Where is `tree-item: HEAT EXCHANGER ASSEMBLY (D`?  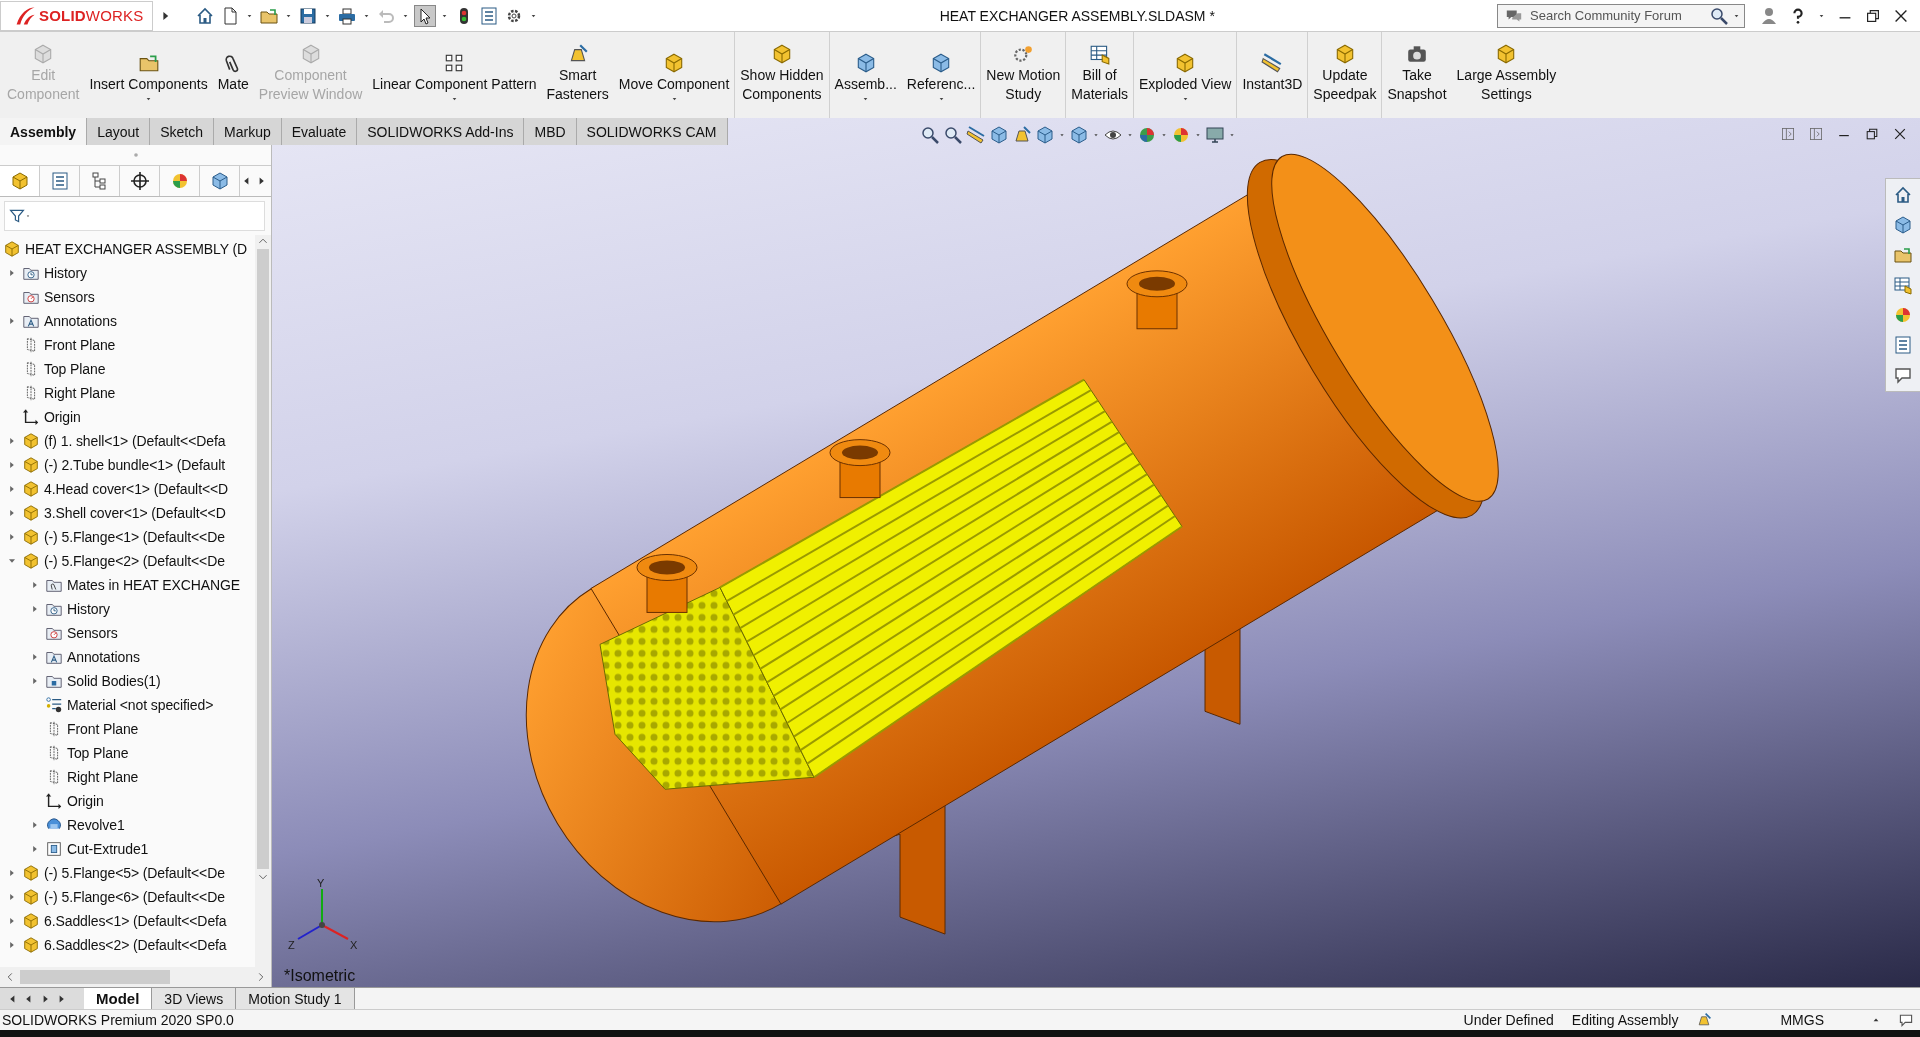
tree-item: HEAT EXCHANGER ASSEMBLY (D is located at coordinates (136, 249).